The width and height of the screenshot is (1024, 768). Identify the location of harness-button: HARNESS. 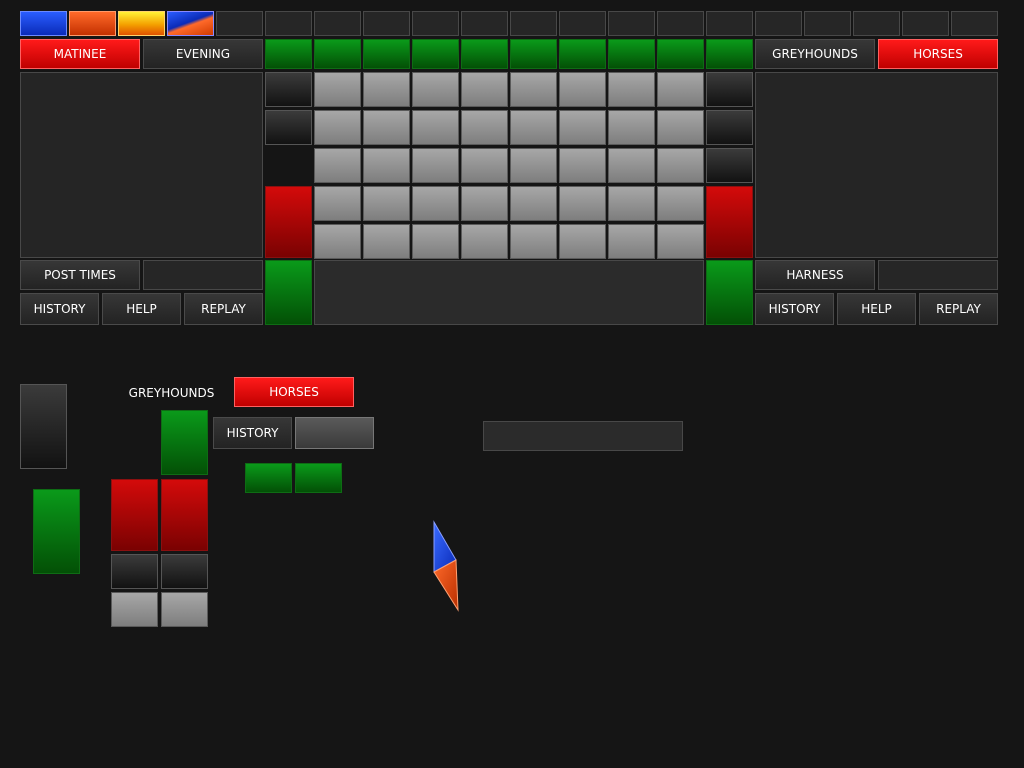
(815, 275).